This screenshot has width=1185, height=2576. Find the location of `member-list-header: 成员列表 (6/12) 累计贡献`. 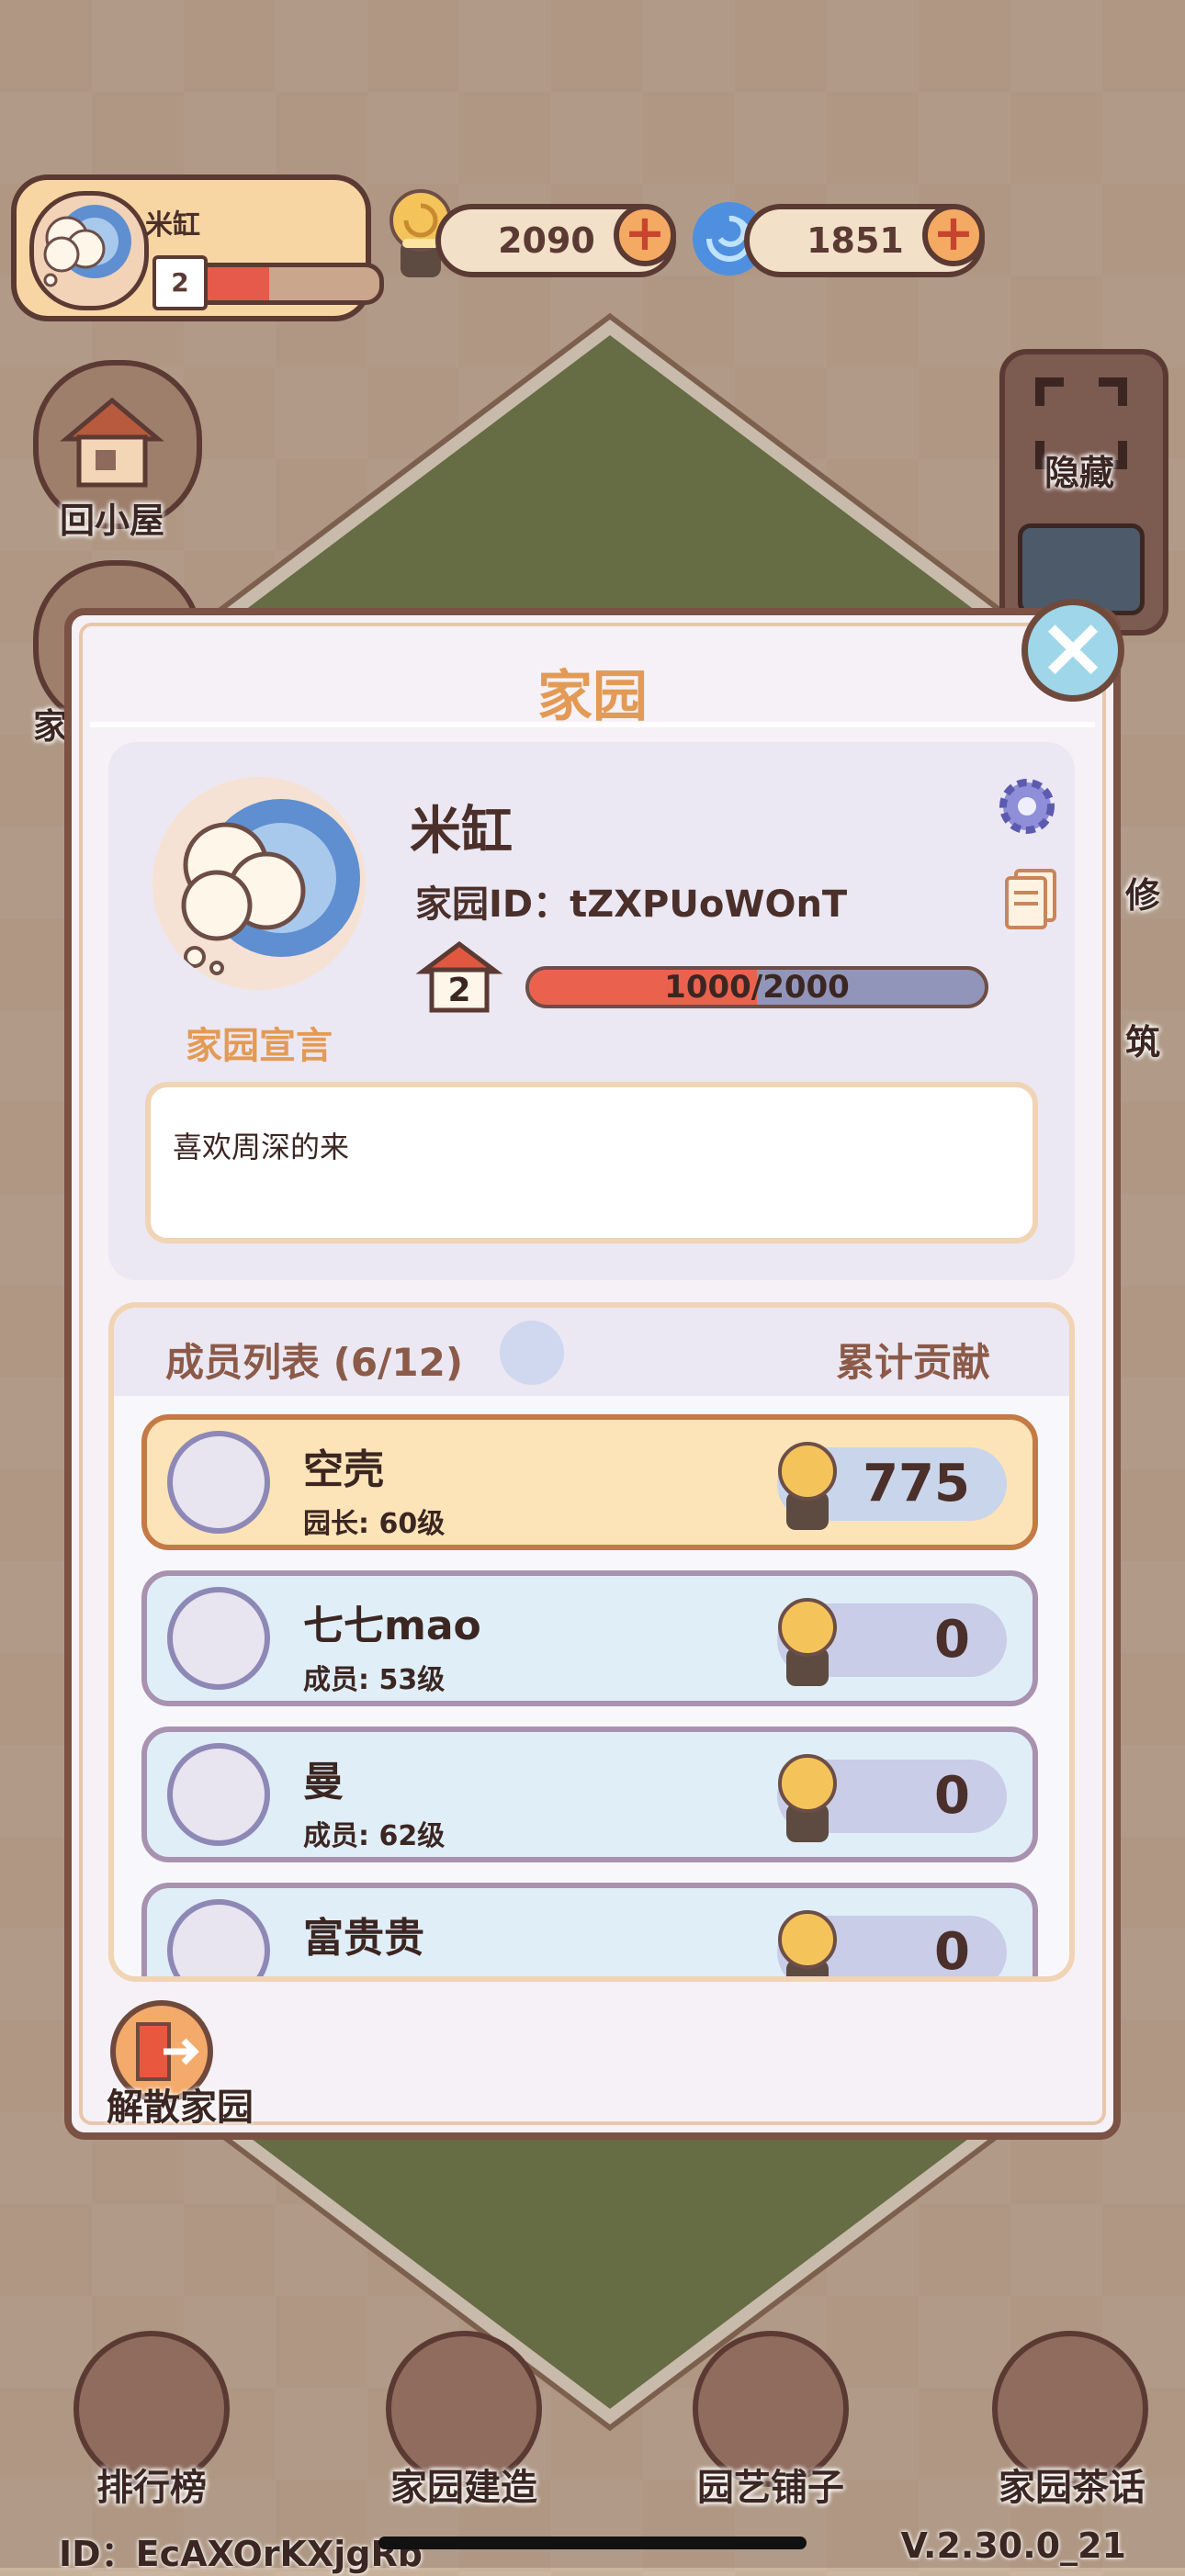

member-list-header: 成员列表 (6/12) 累计贡献 is located at coordinates (591, 1352).